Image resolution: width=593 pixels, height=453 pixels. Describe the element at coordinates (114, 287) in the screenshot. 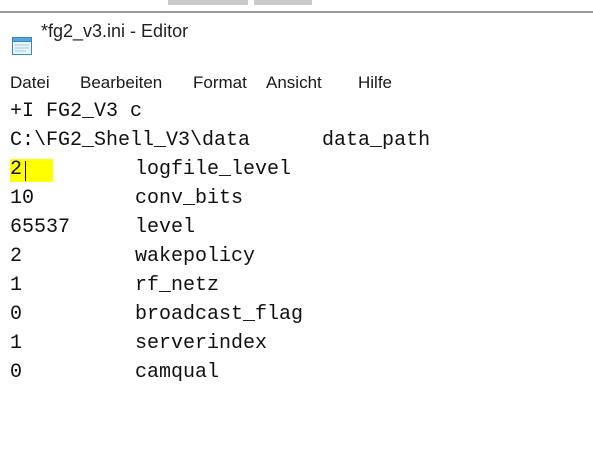

I see `text-line: 1 rf_netz` at that location.